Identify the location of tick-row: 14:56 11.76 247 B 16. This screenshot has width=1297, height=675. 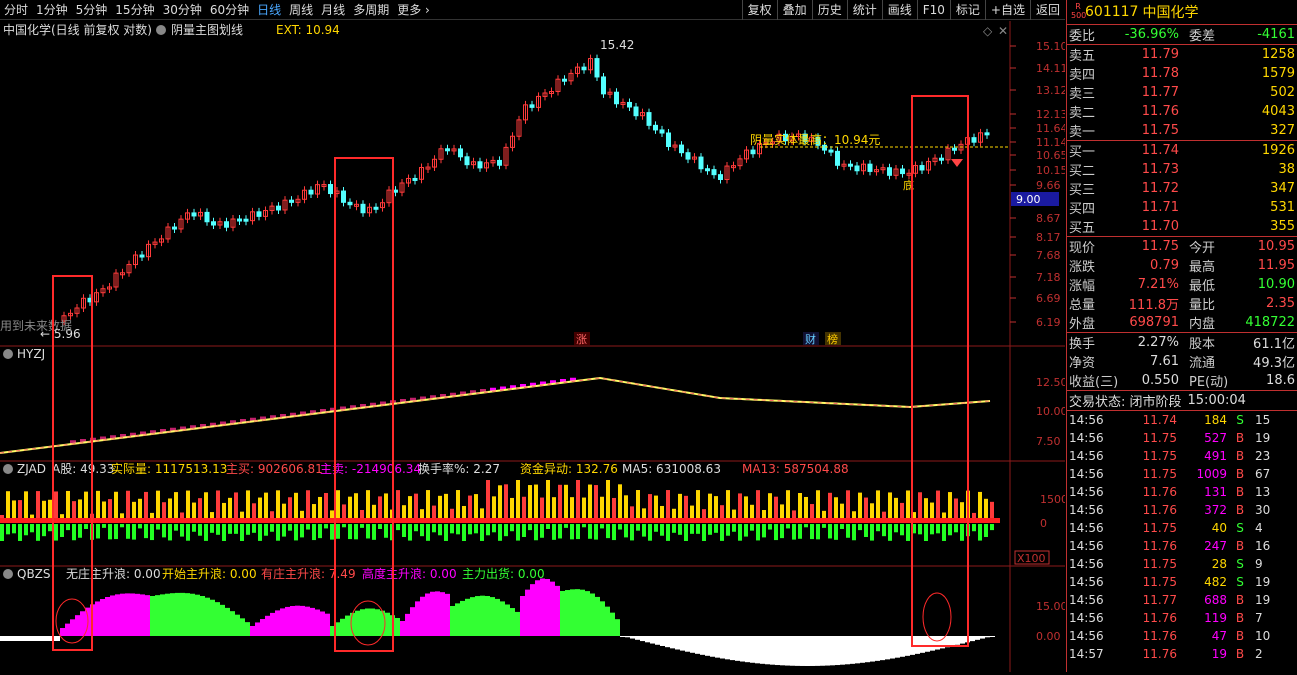
(1182, 546).